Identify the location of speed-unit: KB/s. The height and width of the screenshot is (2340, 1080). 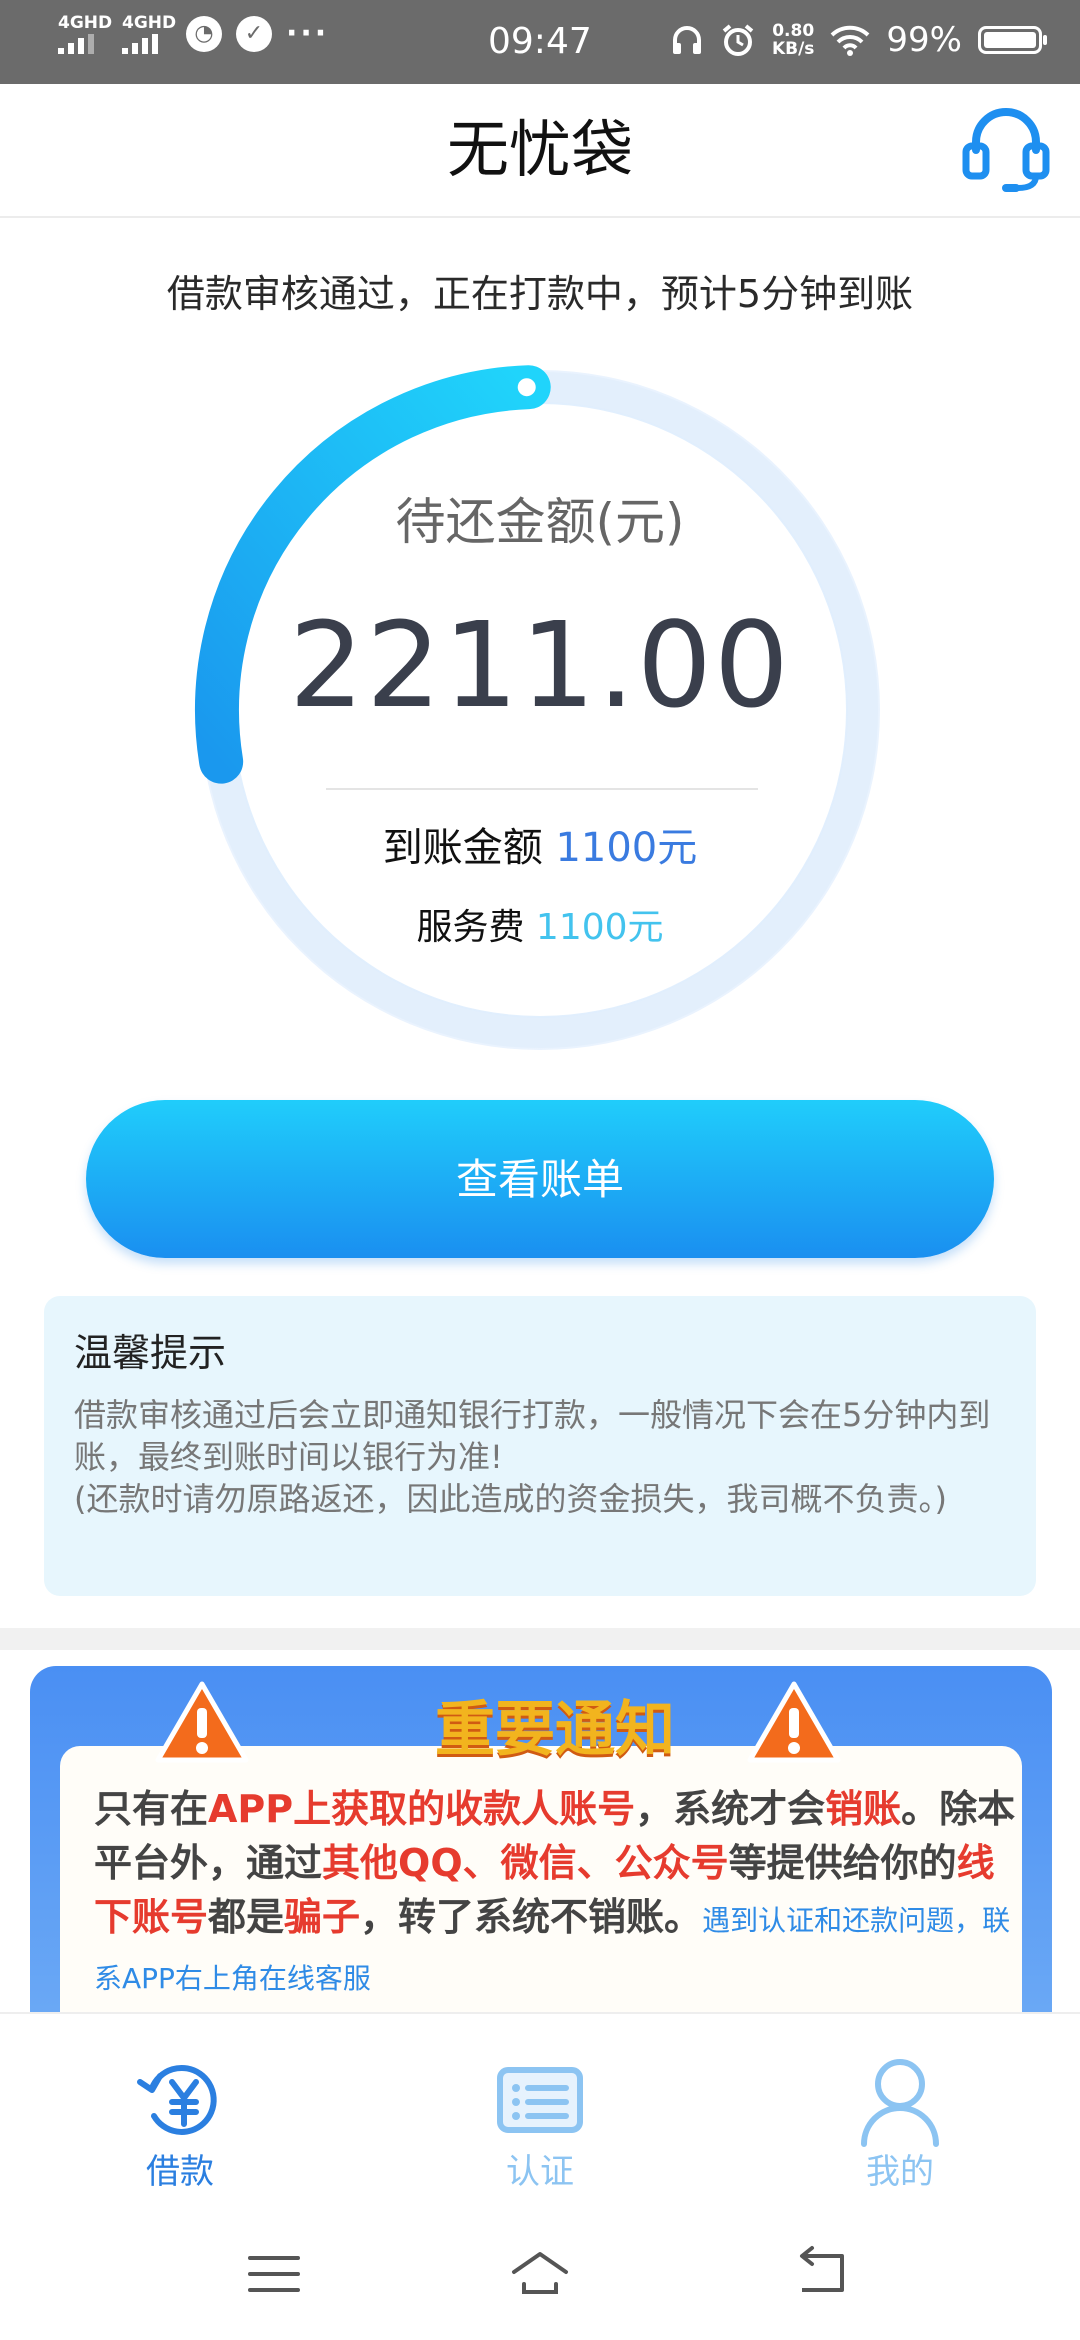
(793, 49).